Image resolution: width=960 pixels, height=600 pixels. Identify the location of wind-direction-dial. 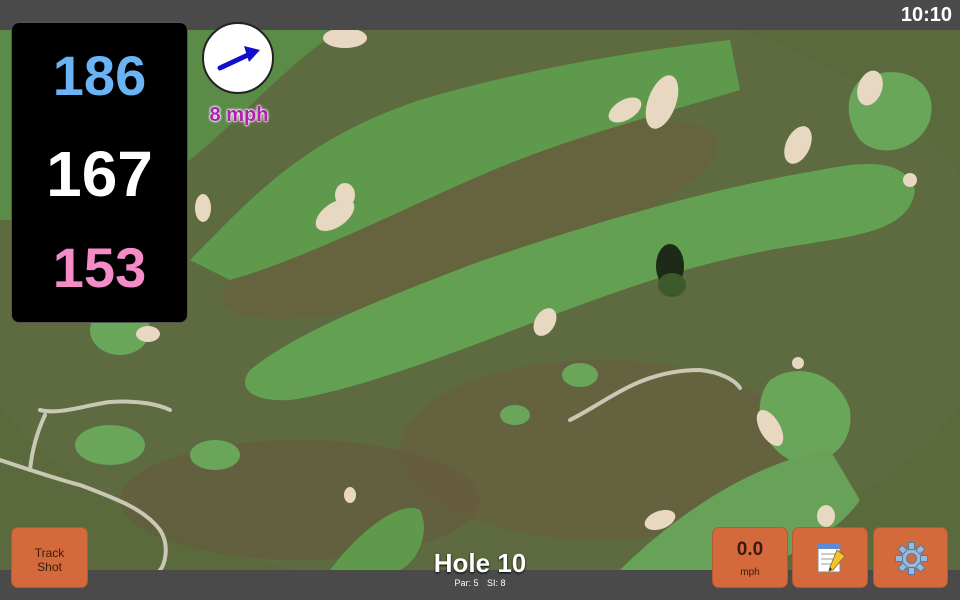
(238, 58).